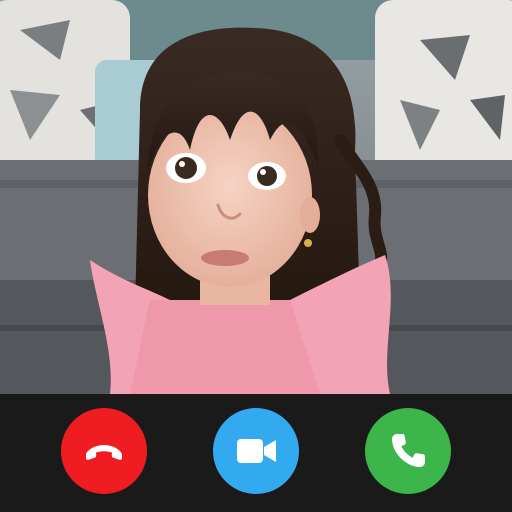  I want to click on video-call-button, so click(256, 451).